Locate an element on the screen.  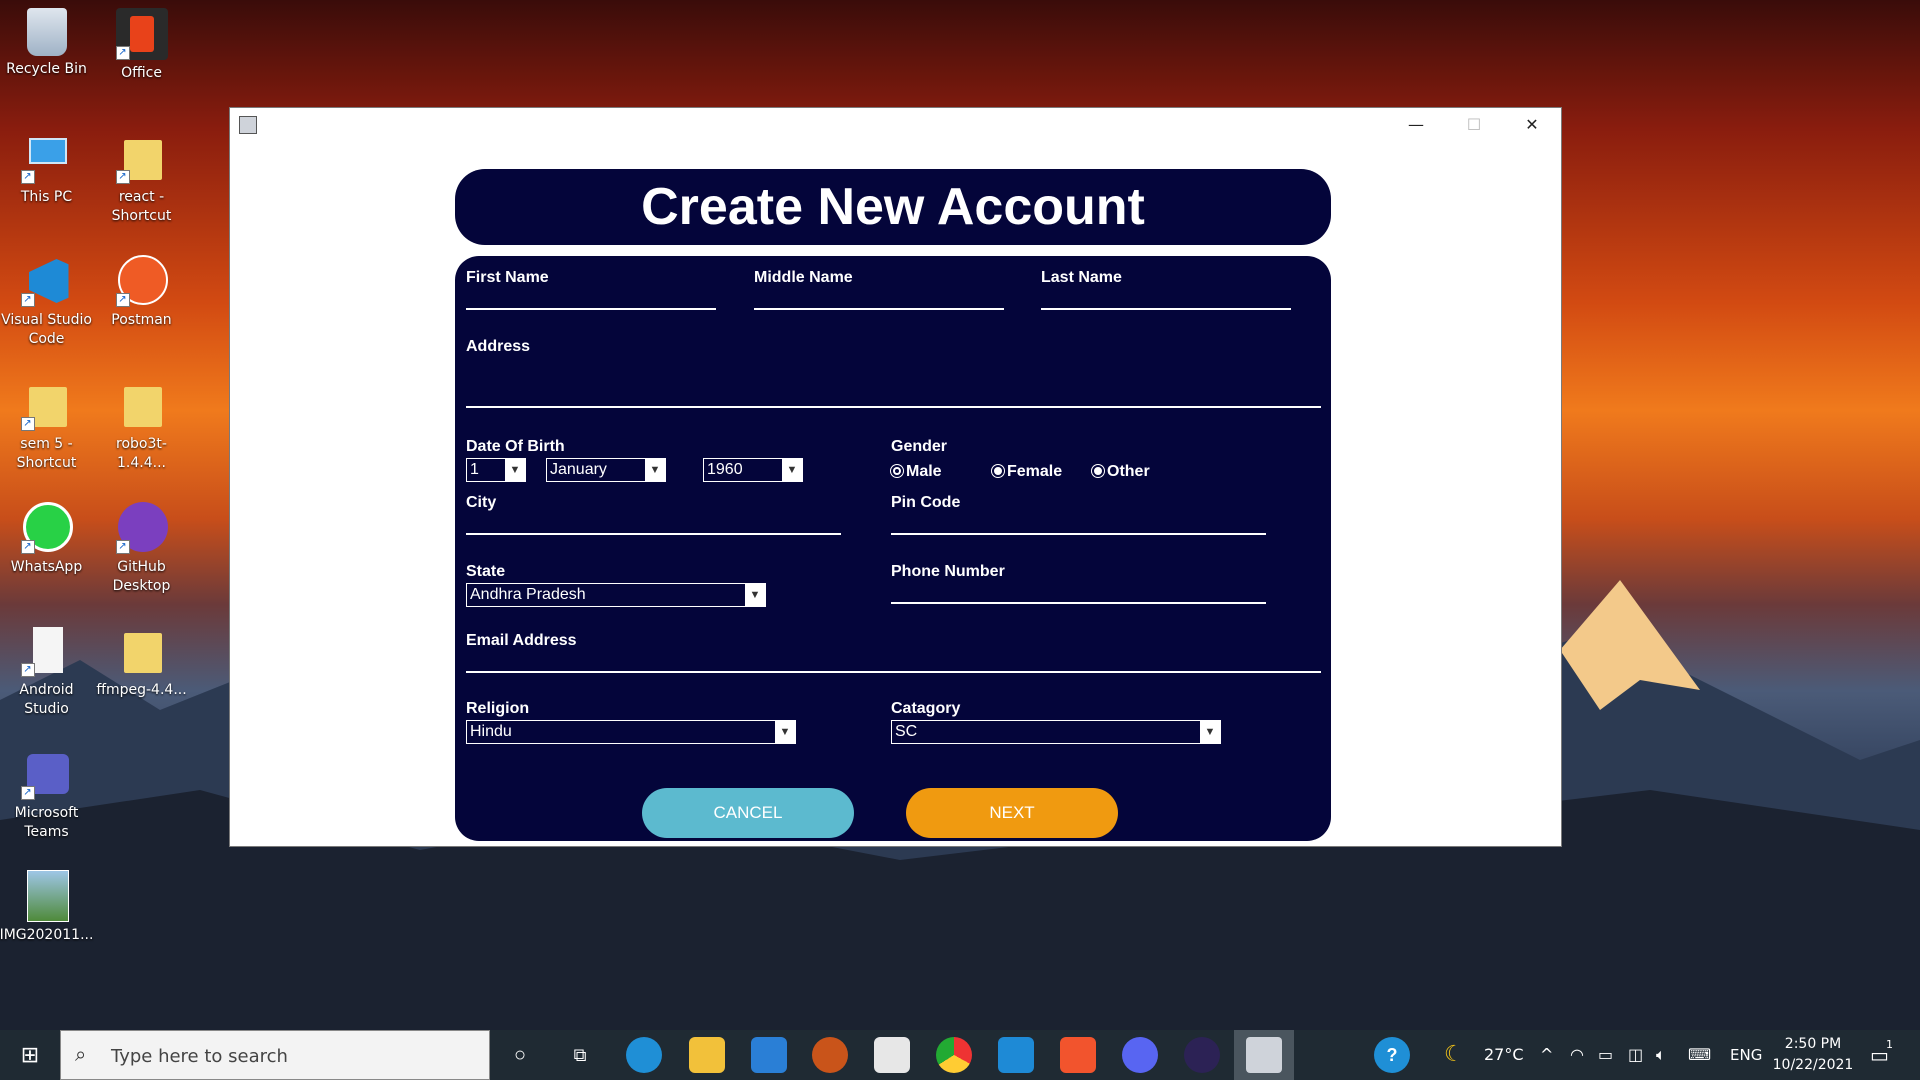
first-name-label: First Name is located at coordinates (507, 277).